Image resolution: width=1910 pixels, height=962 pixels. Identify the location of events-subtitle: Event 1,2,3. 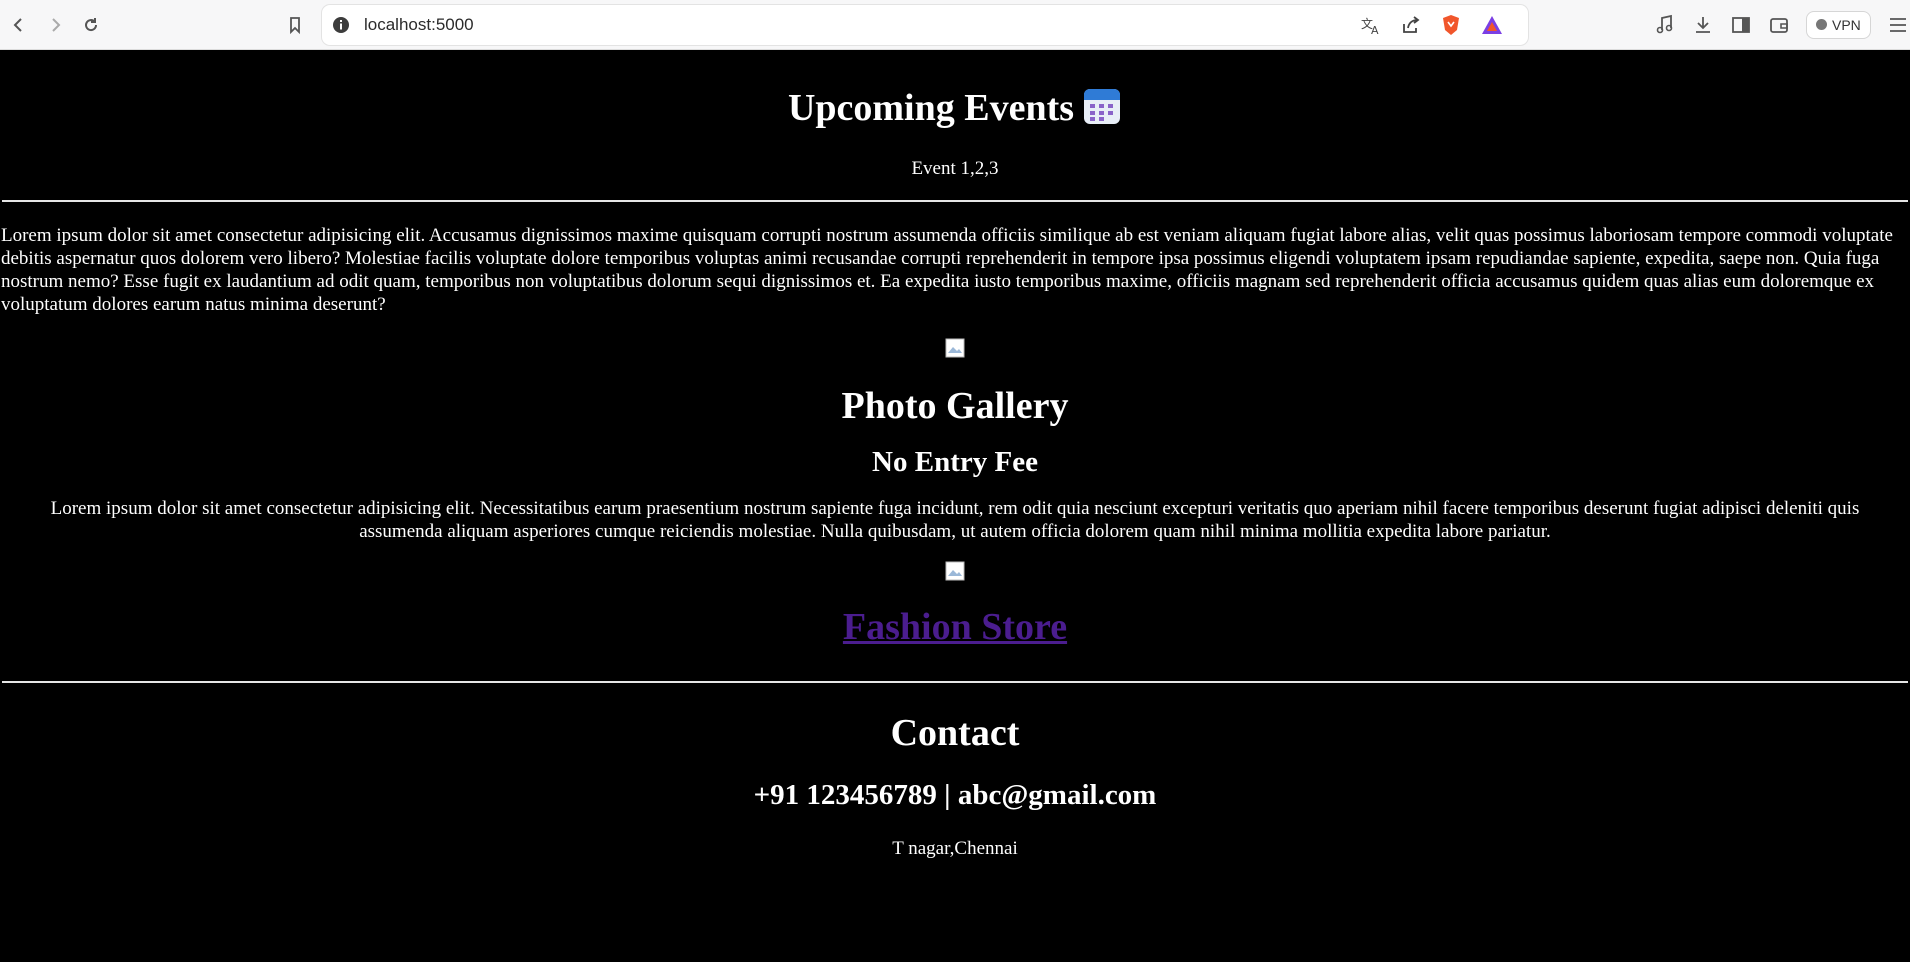
(955, 168).